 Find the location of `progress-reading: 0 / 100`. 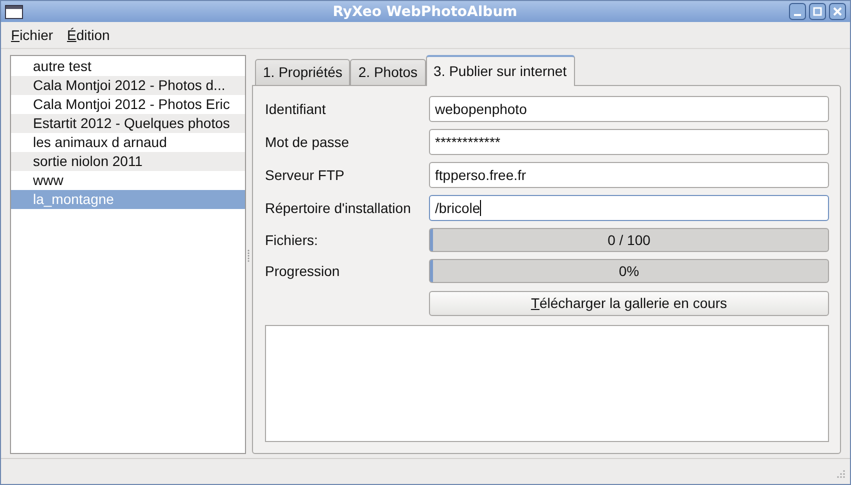

progress-reading: 0 / 100 is located at coordinates (629, 240).